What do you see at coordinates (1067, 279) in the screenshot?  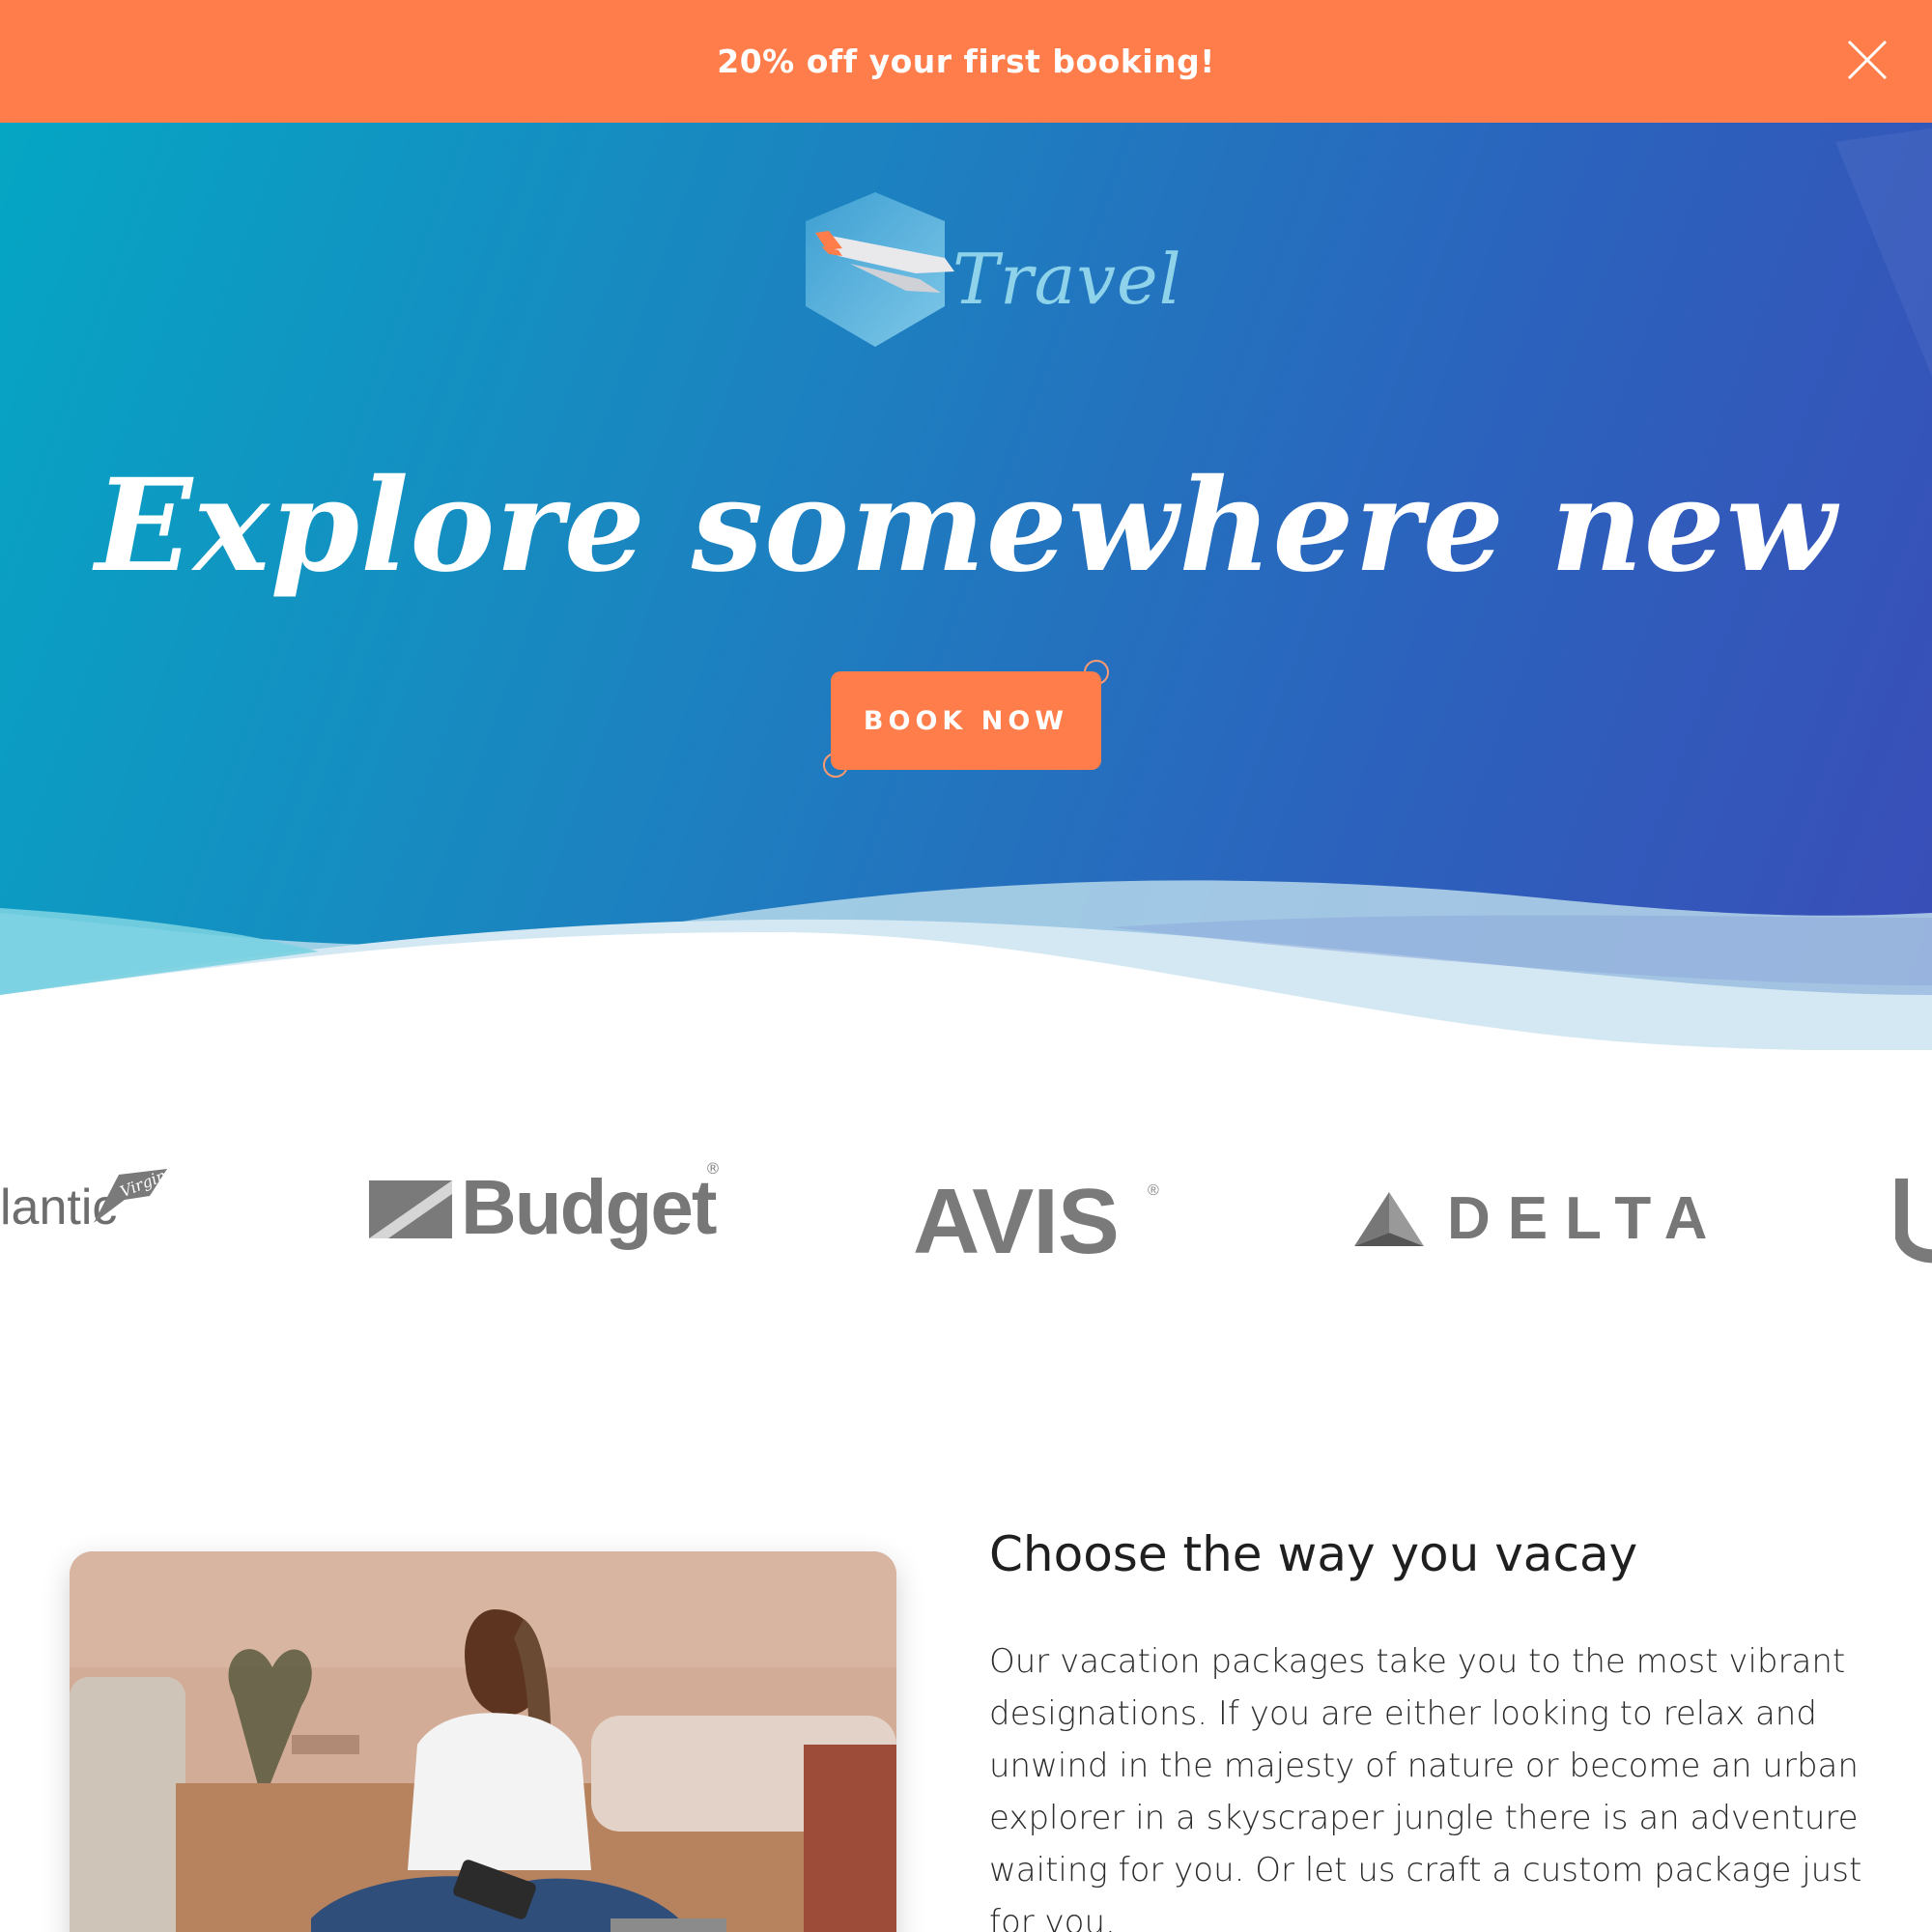 I see `logo-wordmark: Travel` at bounding box center [1067, 279].